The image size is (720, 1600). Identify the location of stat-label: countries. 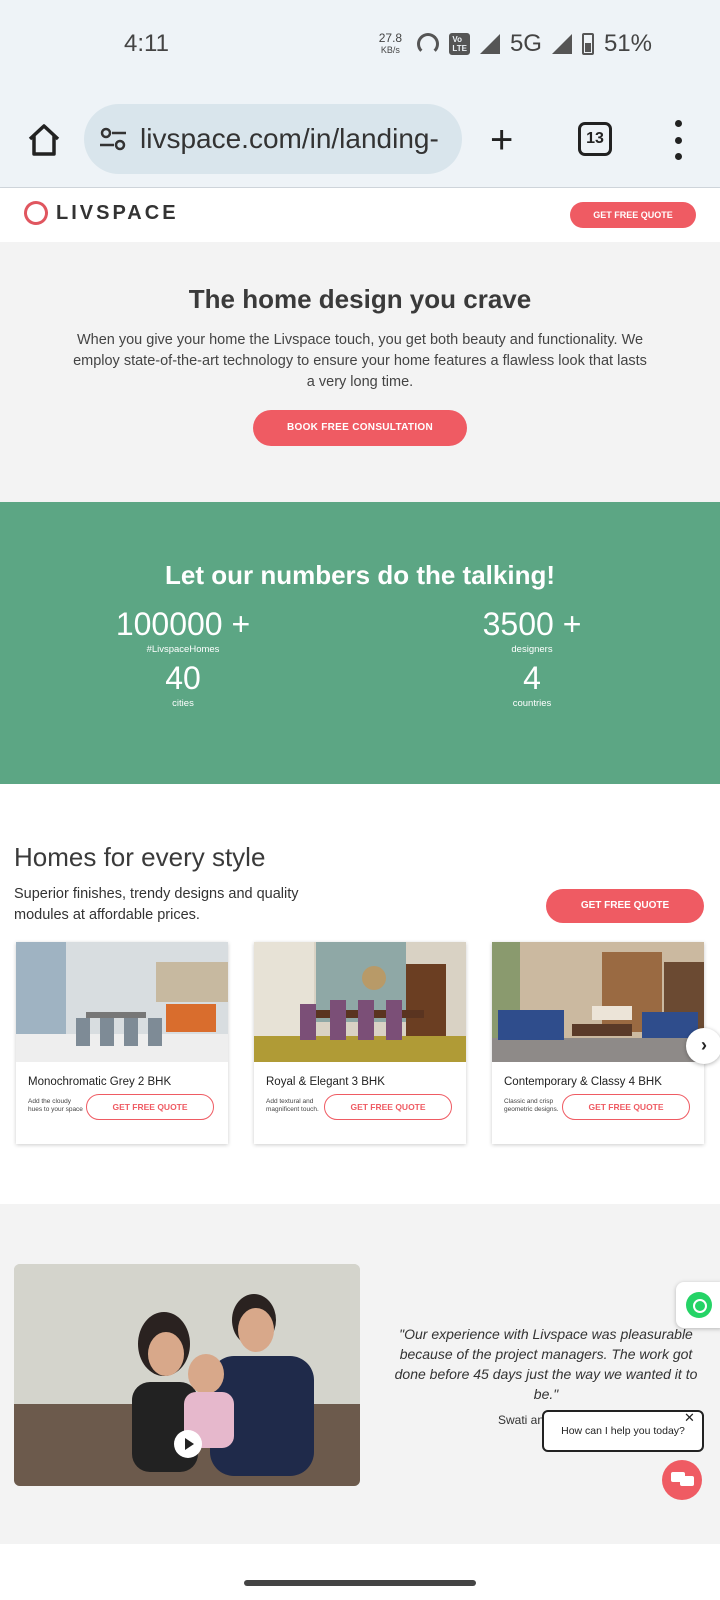
(532, 703).